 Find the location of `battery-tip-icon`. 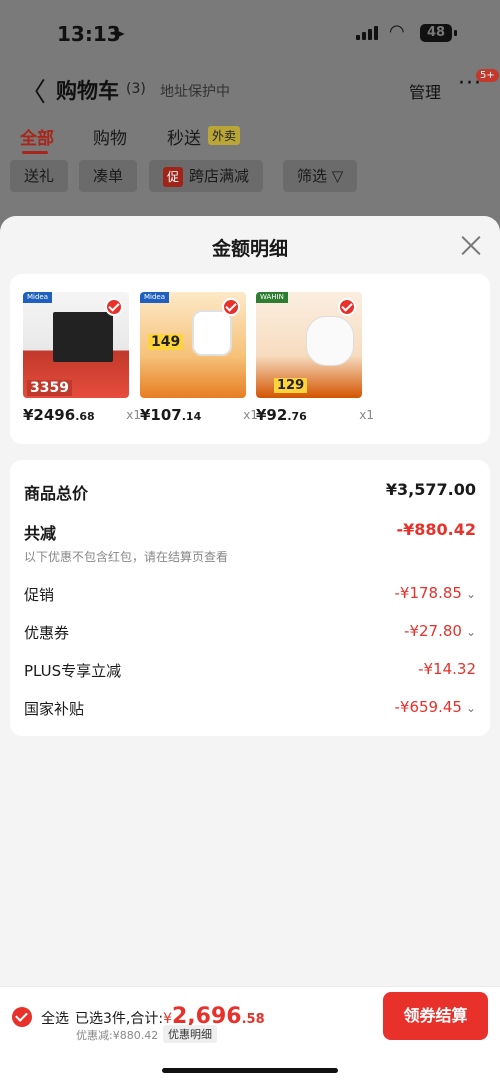

battery-tip-icon is located at coordinates (455, 33).